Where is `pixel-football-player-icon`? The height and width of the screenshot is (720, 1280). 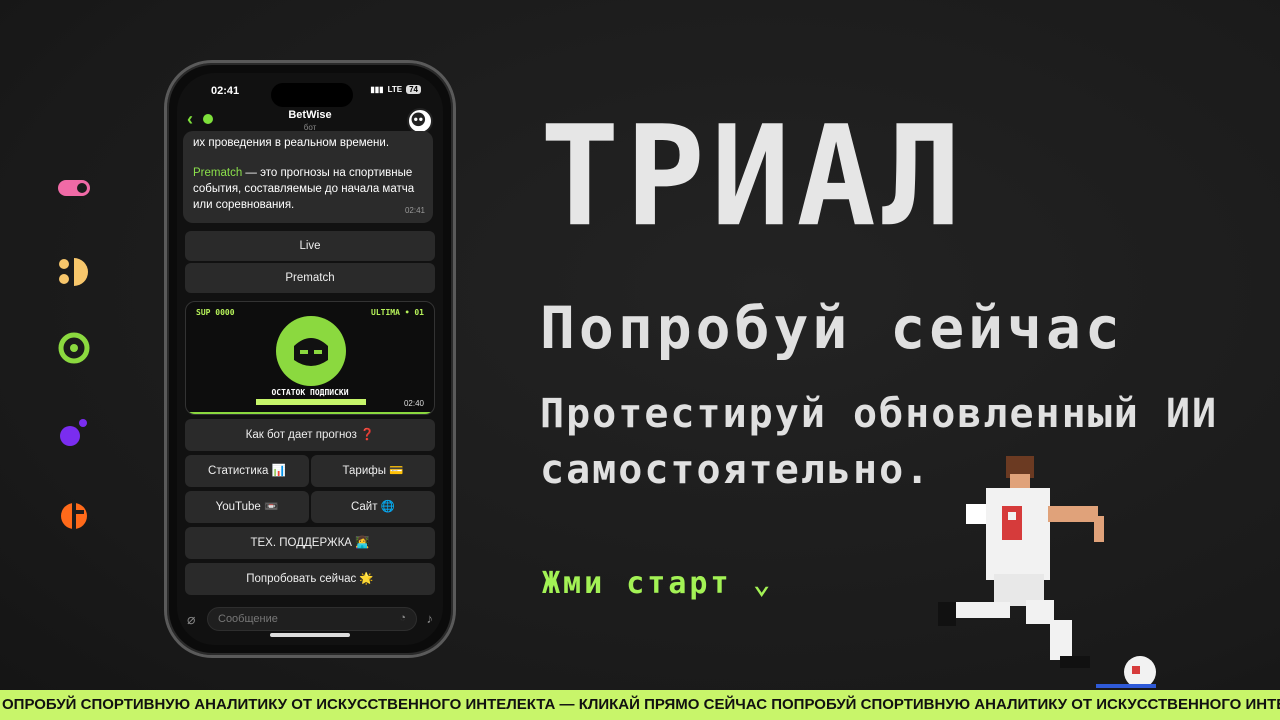 pixel-football-player-icon is located at coordinates (1047, 572).